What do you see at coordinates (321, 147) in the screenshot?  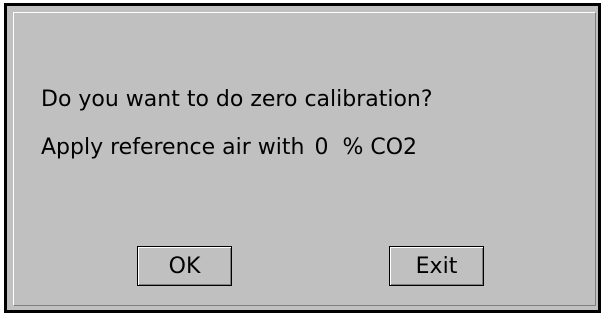 I see `co2-value: 0` at bounding box center [321, 147].